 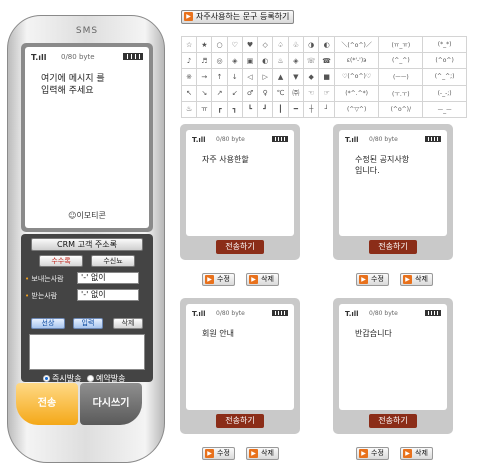 I want to click on emoticon-cell: ㅡ_ㅡ, so click(x=444, y=109).